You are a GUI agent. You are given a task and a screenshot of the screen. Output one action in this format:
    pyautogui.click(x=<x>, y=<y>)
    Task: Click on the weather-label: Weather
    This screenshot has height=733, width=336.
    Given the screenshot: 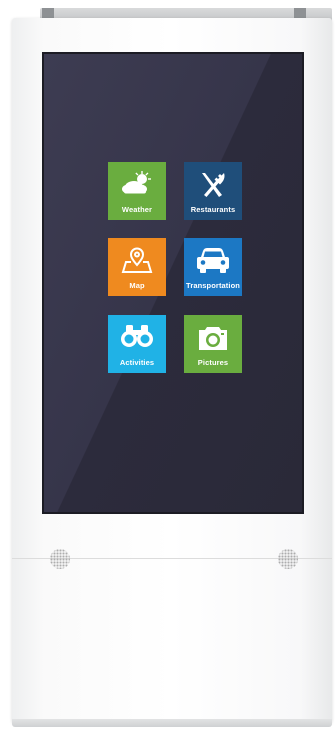 What is the action you would take?
    pyautogui.click(x=137, y=209)
    